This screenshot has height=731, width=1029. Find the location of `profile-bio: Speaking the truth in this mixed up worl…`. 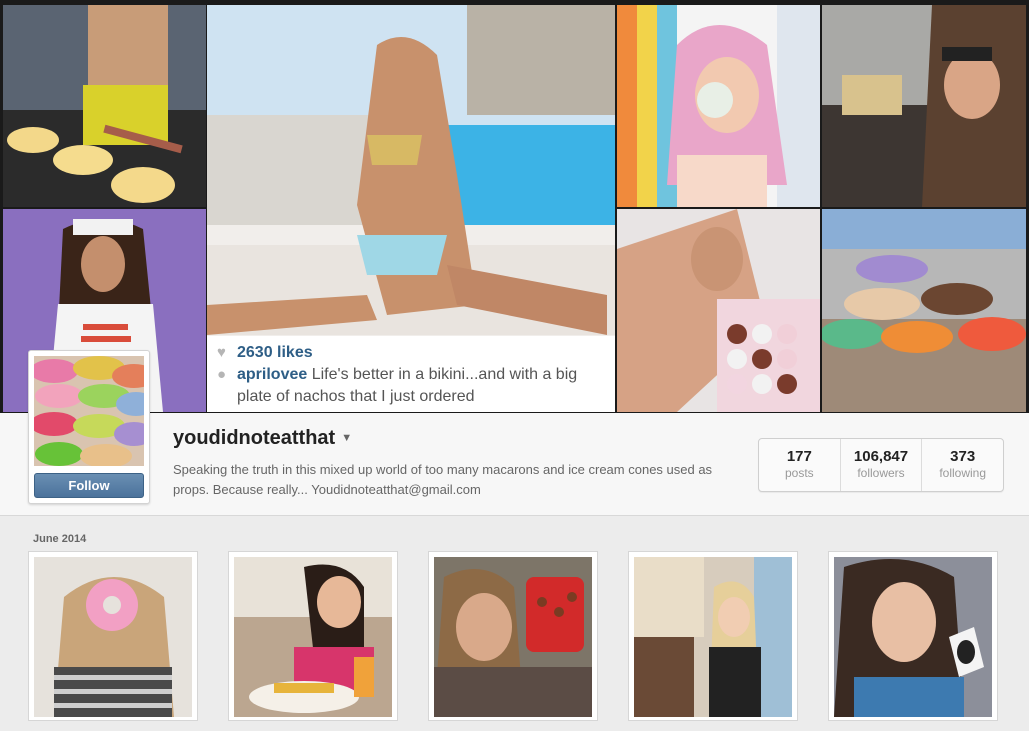

profile-bio: Speaking the truth in this mixed up worl… is located at coordinates (443, 479).